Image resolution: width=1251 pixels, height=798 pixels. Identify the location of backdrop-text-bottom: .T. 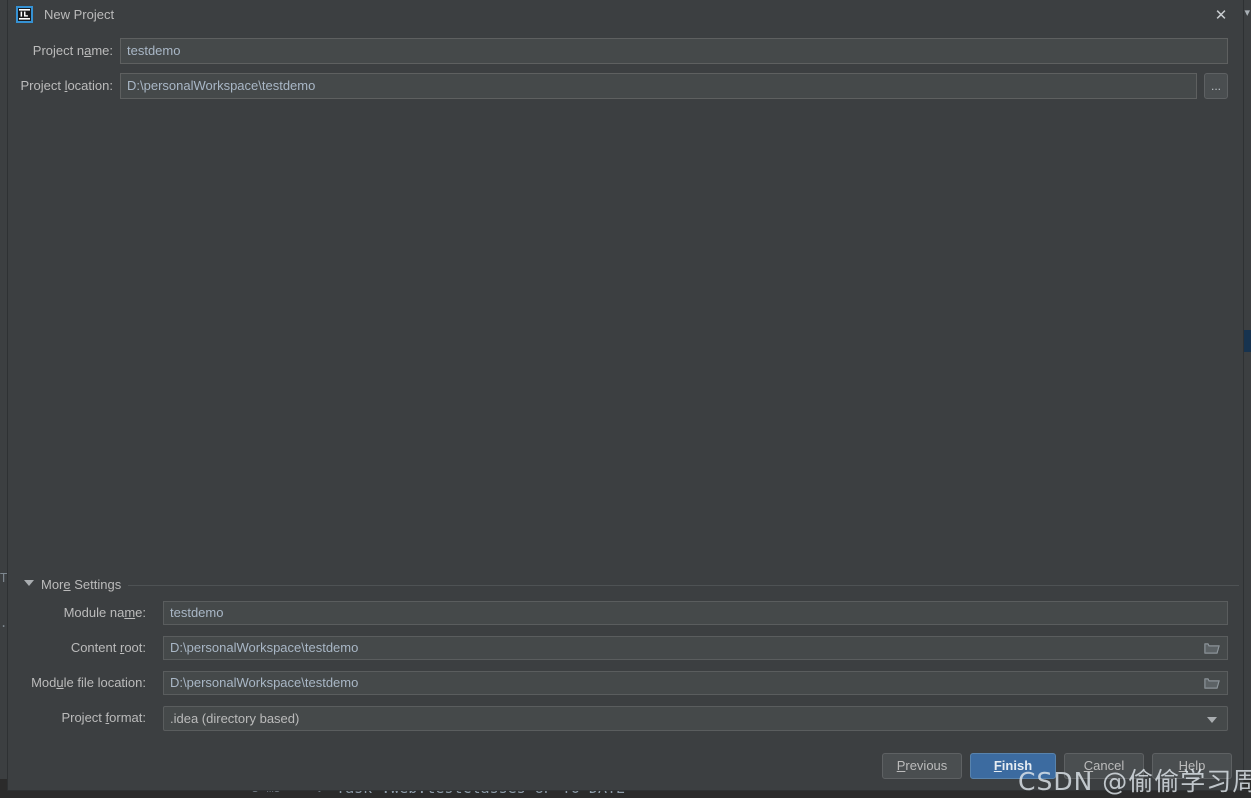
(4, 623).